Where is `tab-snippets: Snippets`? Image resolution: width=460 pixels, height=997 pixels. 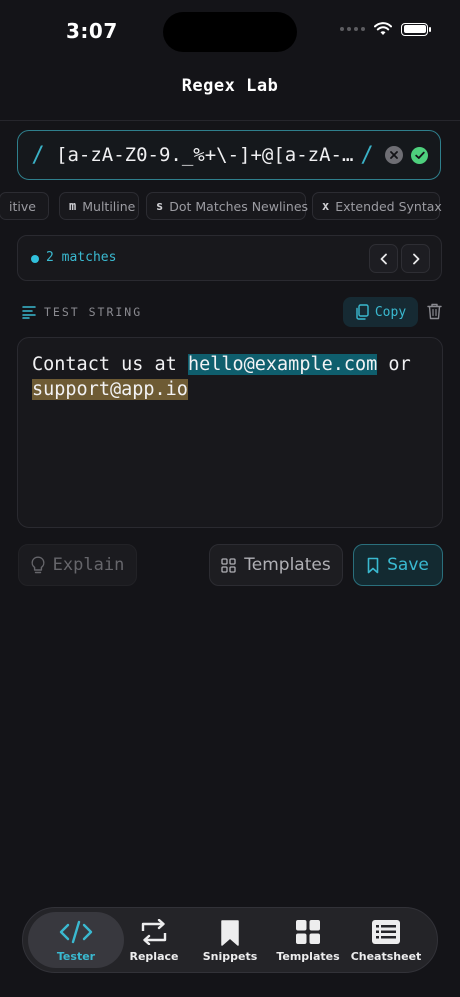
tab-snippets: Snippets is located at coordinates (230, 940).